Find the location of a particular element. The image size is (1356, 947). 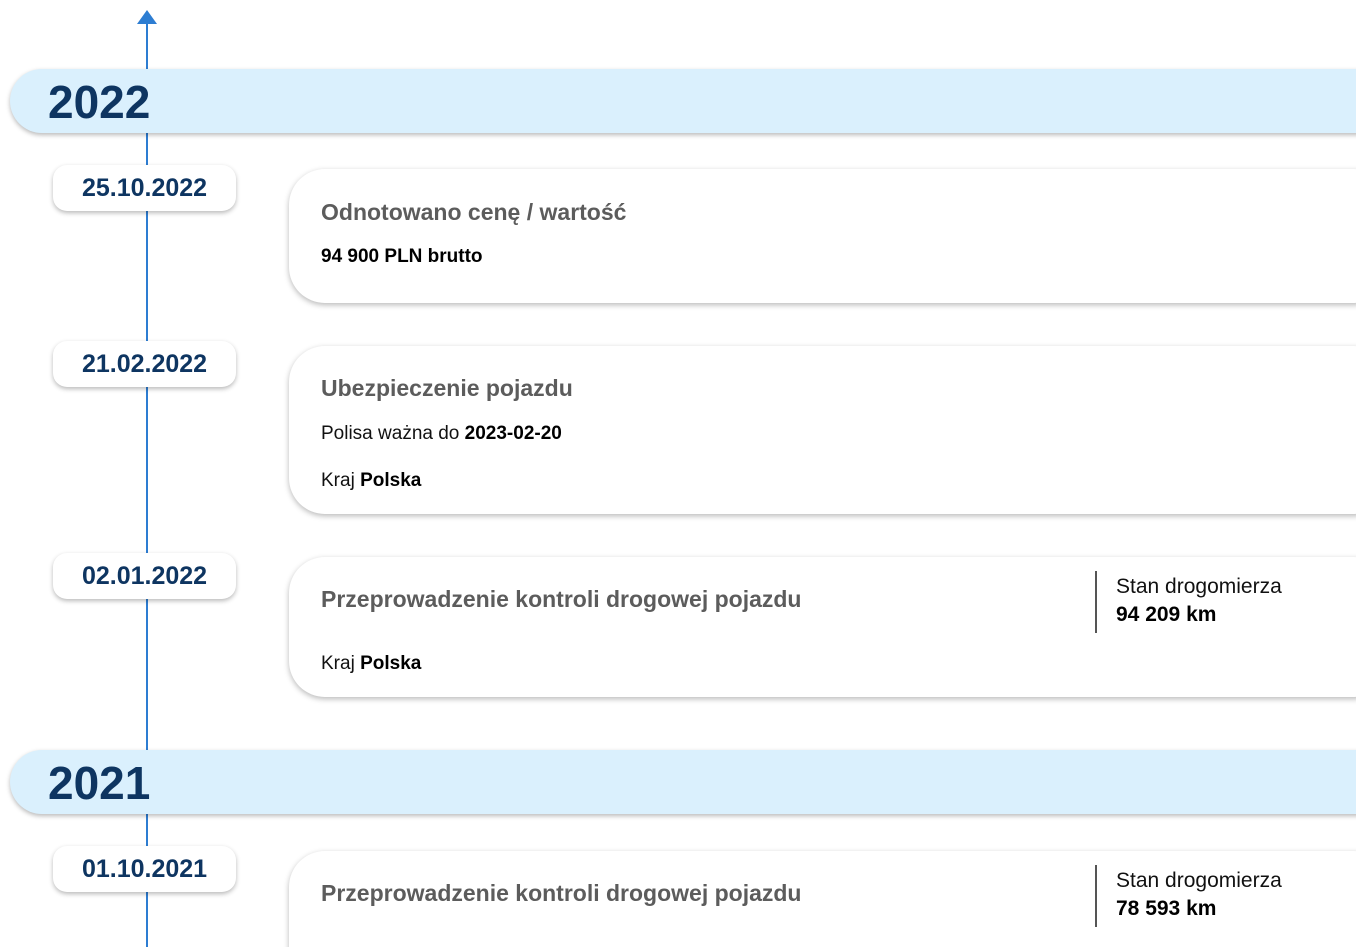

year-label: 2022 is located at coordinates (99, 102).